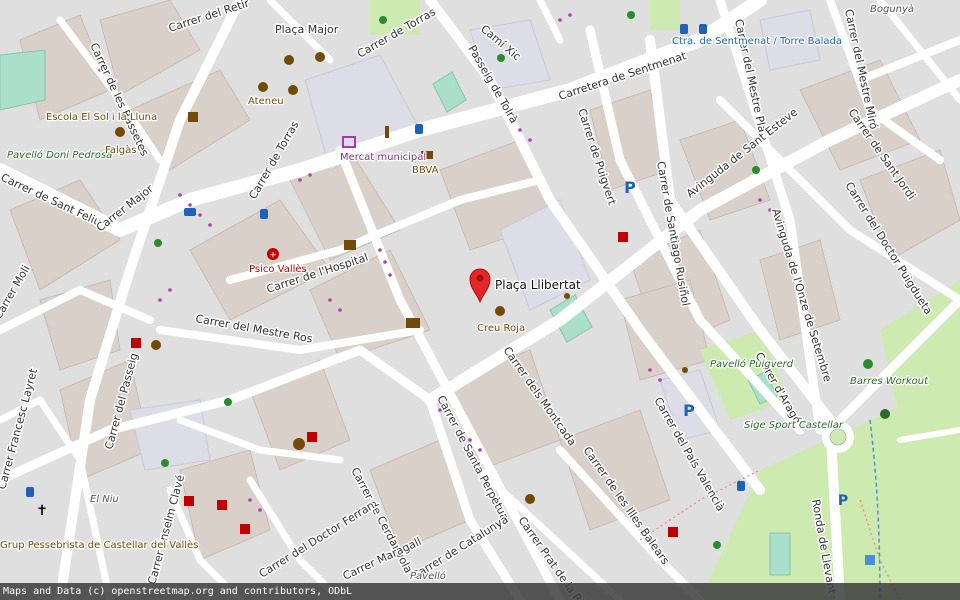  What do you see at coordinates (299, 444) in the screenshot?
I see `art-icon` at bounding box center [299, 444].